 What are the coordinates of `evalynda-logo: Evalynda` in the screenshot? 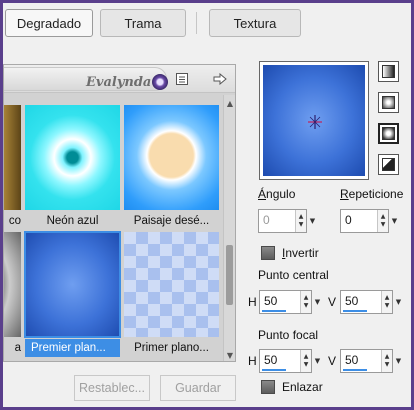 It's located at (127, 82).